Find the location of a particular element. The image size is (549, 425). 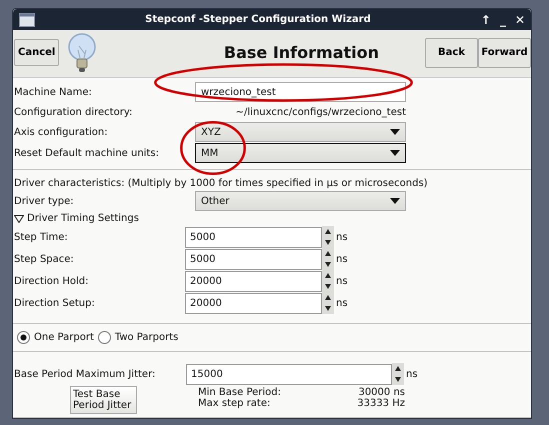

field-label: Step Space: is located at coordinates (44, 259).